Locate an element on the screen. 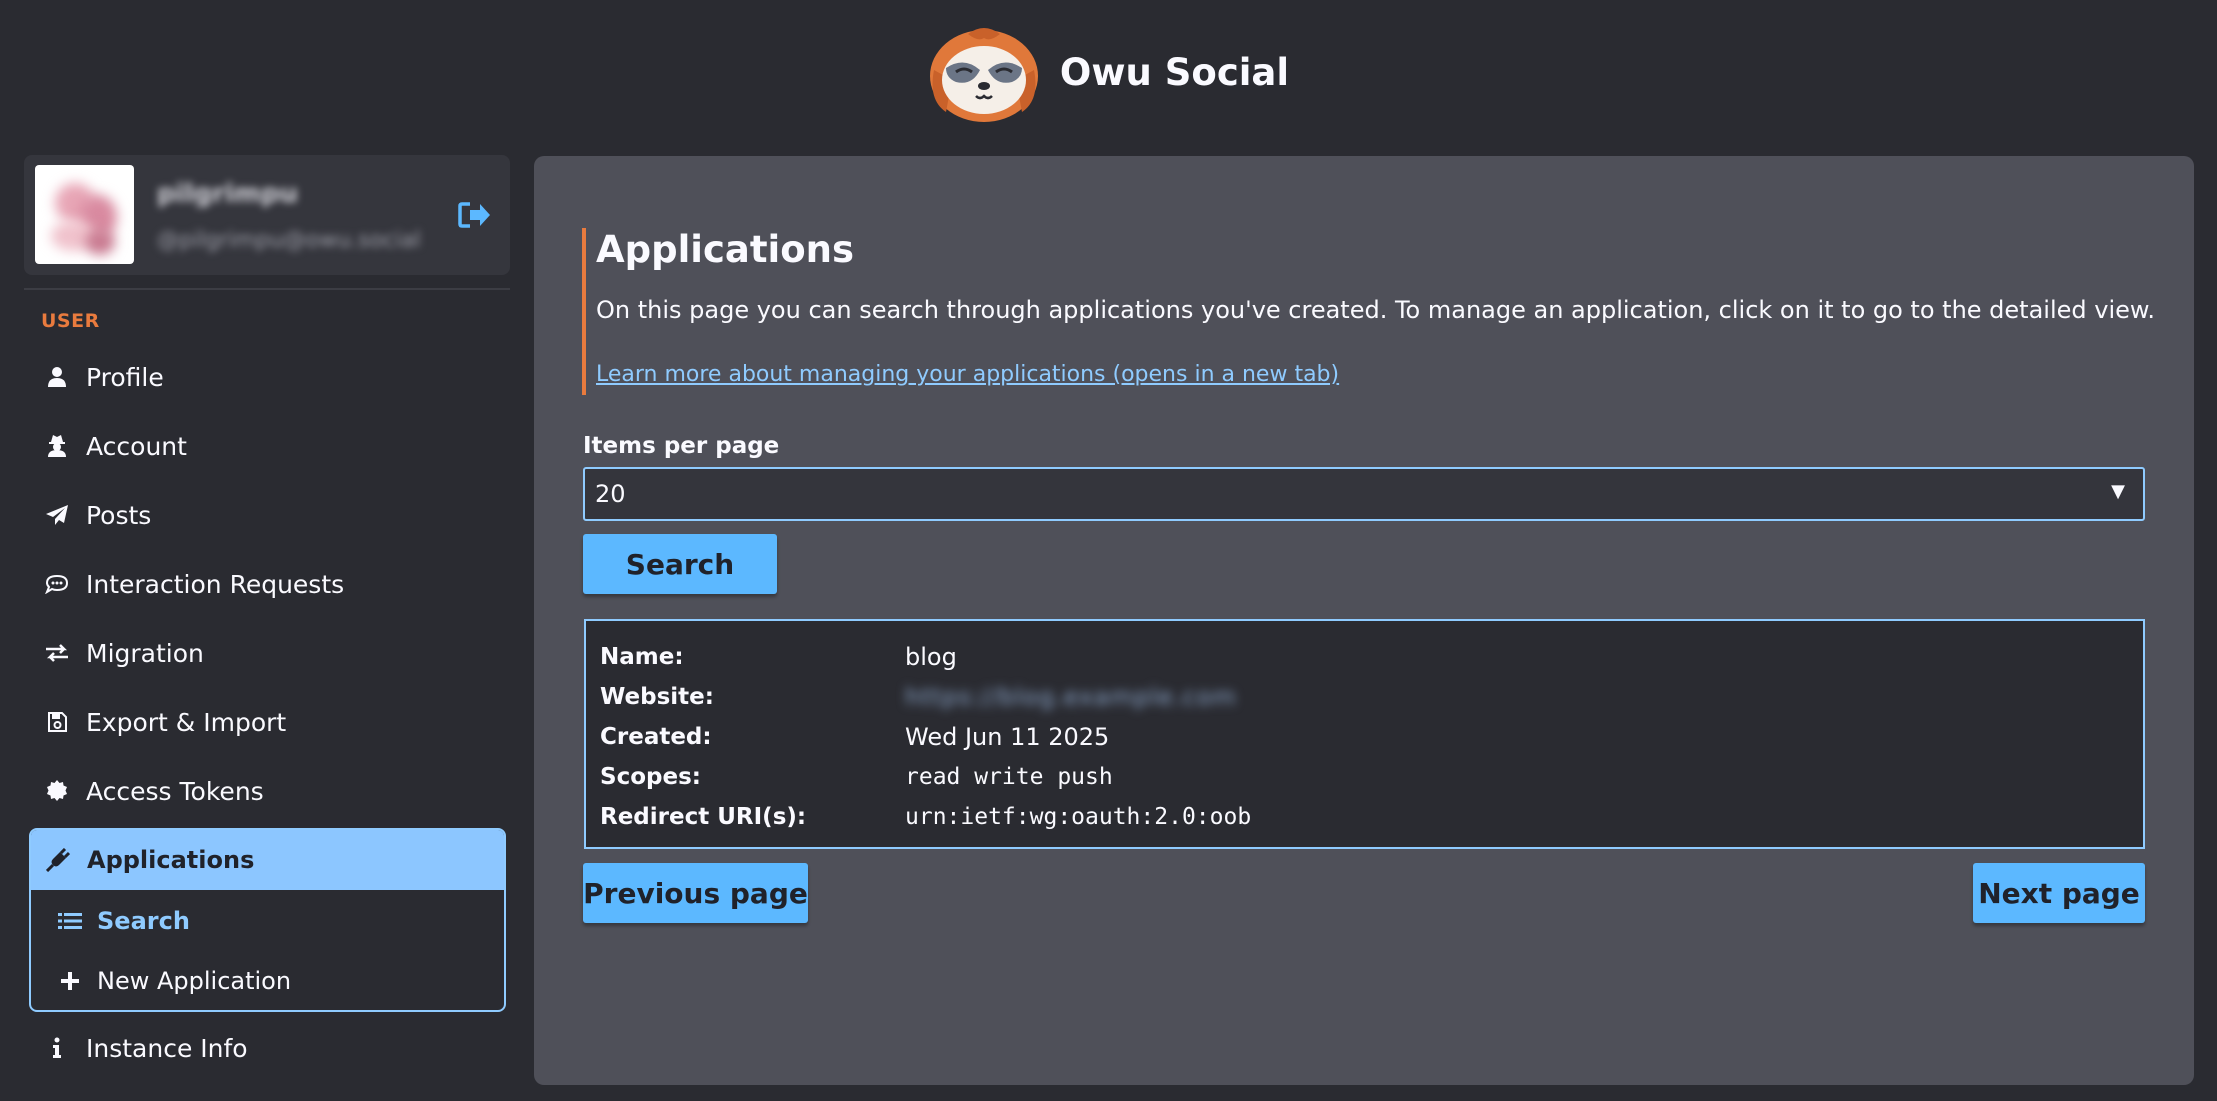 Image resolution: width=2217 pixels, height=1101 pixels. sidebar-item-label: Applications is located at coordinates (171, 860).